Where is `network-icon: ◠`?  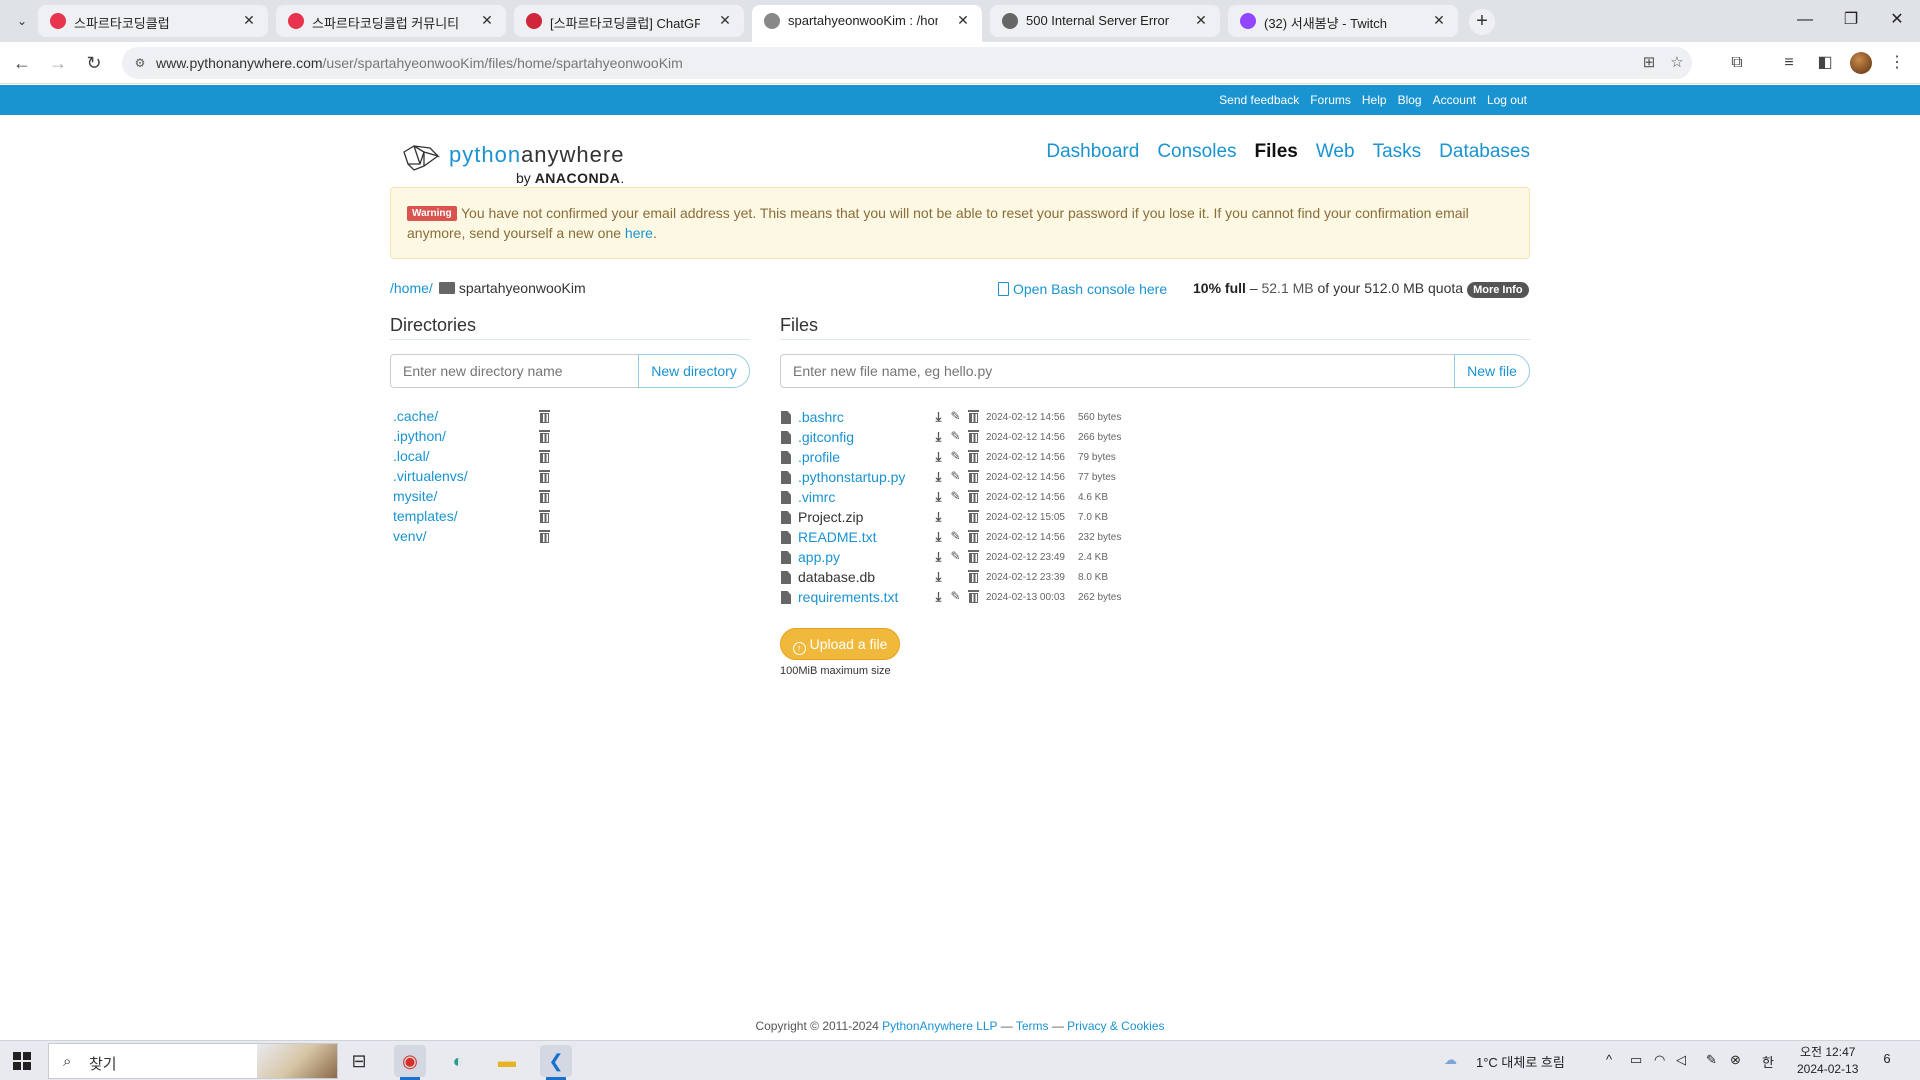 network-icon: ◠ is located at coordinates (1659, 1060).